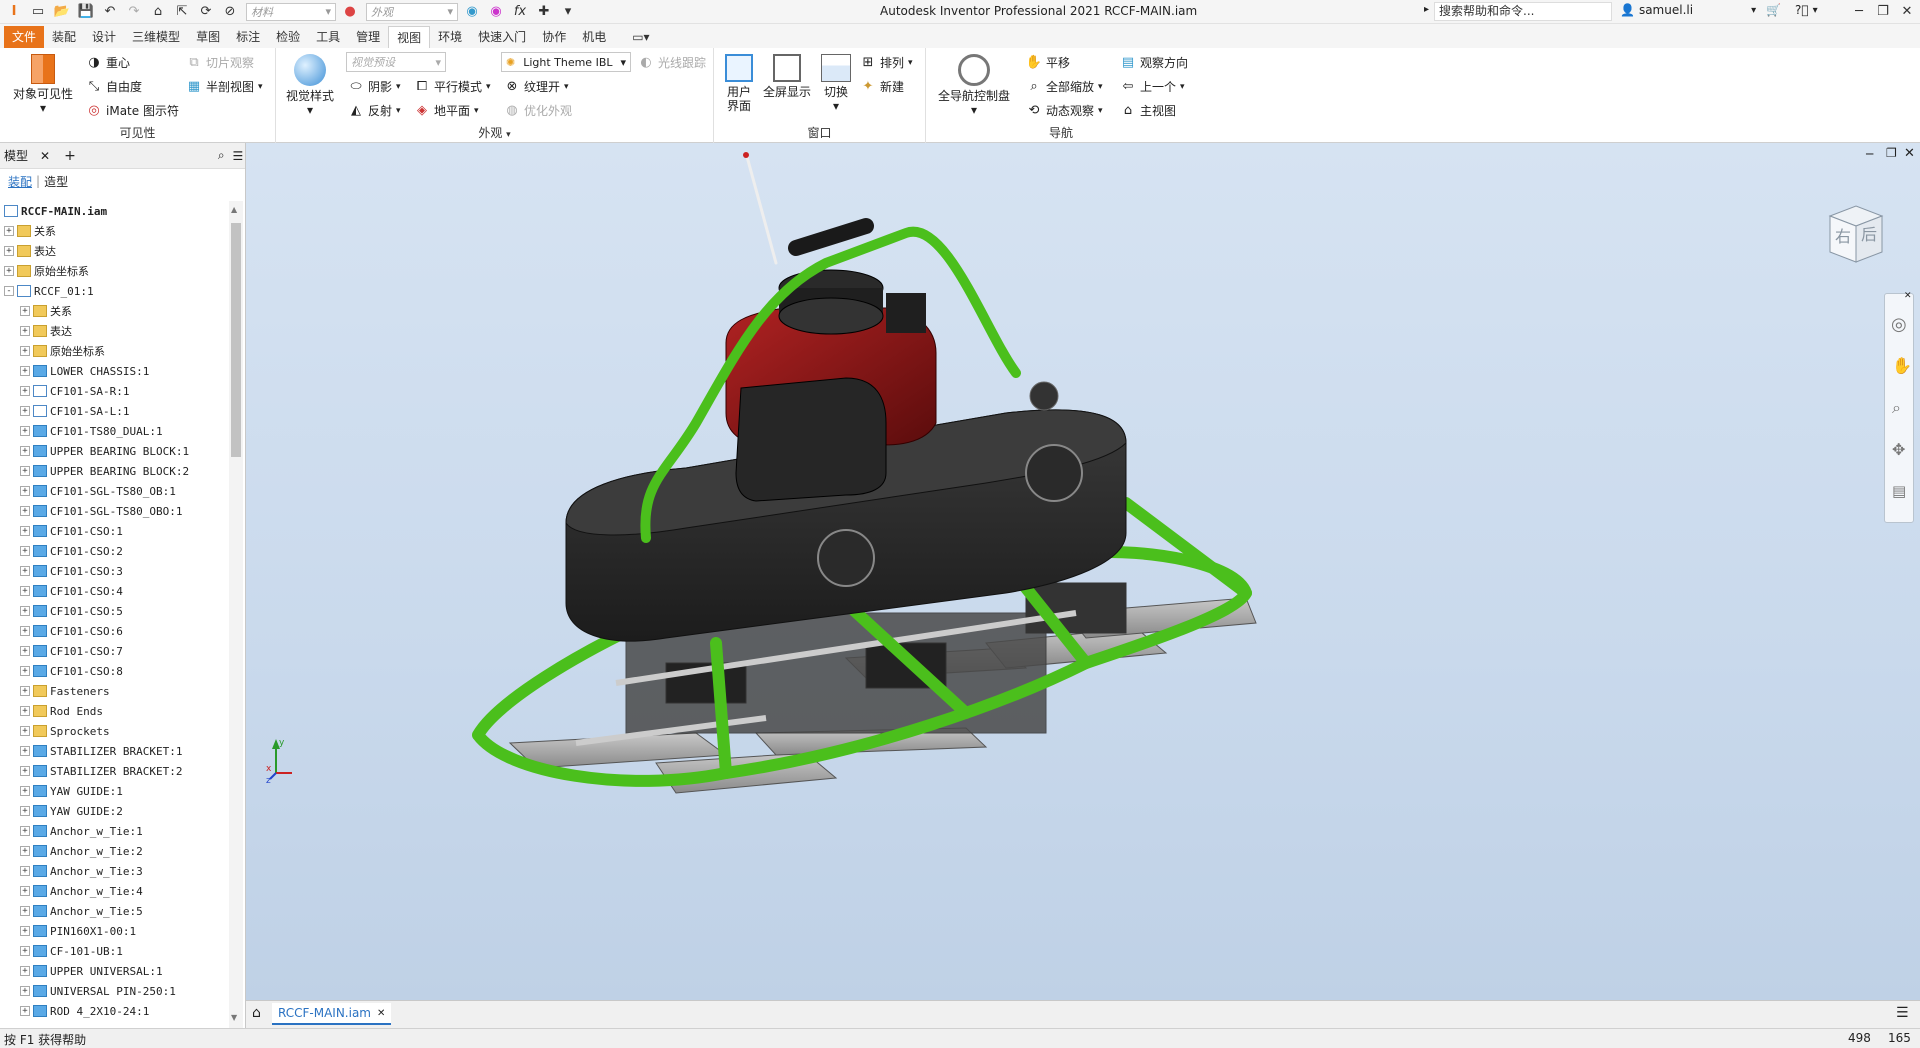 The height and width of the screenshot is (1048, 1920). I want to click on tree-node: + CF101-CSO:7, so click(114, 651).